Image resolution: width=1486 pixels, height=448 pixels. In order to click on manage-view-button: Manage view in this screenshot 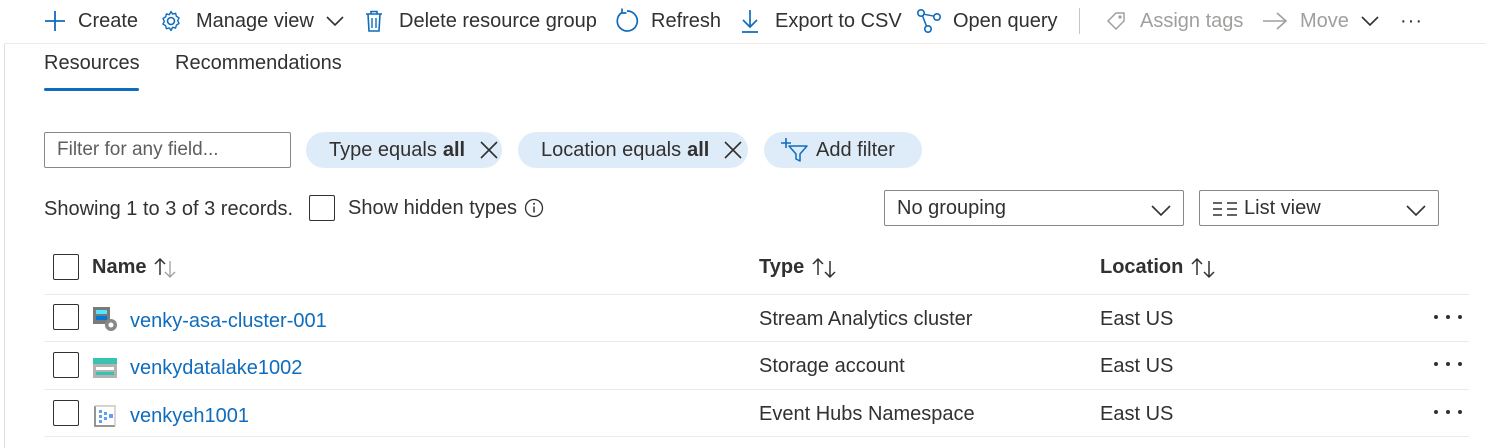, I will do `click(251, 21)`.